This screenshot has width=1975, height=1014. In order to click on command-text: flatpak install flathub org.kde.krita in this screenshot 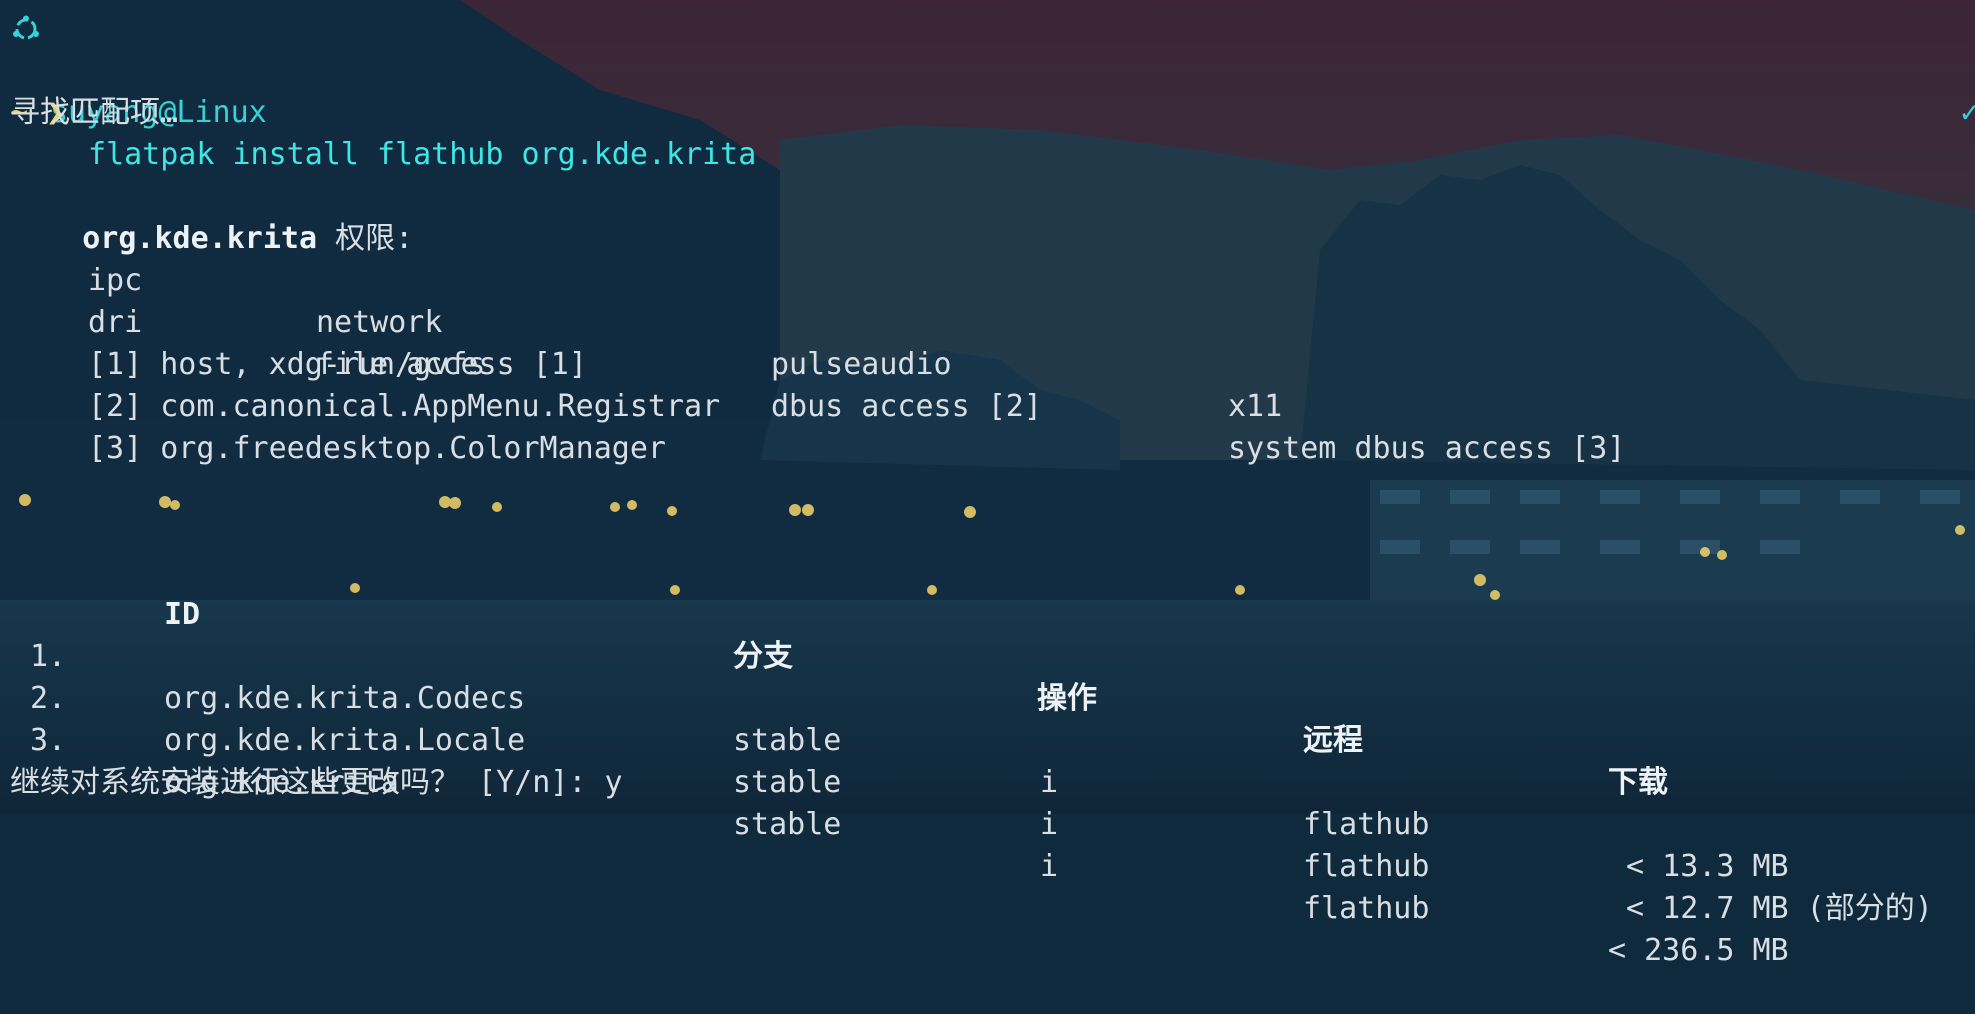, I will do `click(422, 155)`.